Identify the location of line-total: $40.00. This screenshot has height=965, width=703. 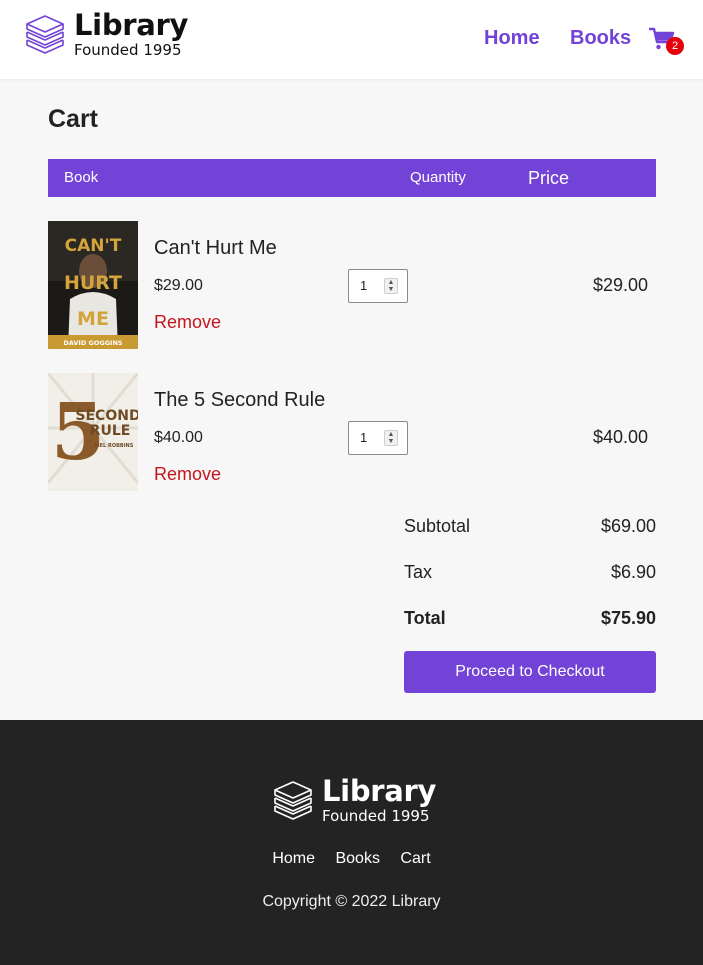
(620, 437).